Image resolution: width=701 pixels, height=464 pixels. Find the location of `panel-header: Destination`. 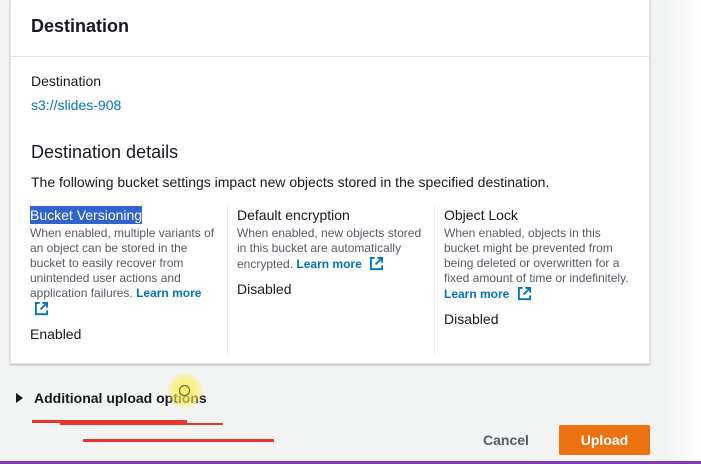

panel-header: Destination is located at coordinates (330, 28).